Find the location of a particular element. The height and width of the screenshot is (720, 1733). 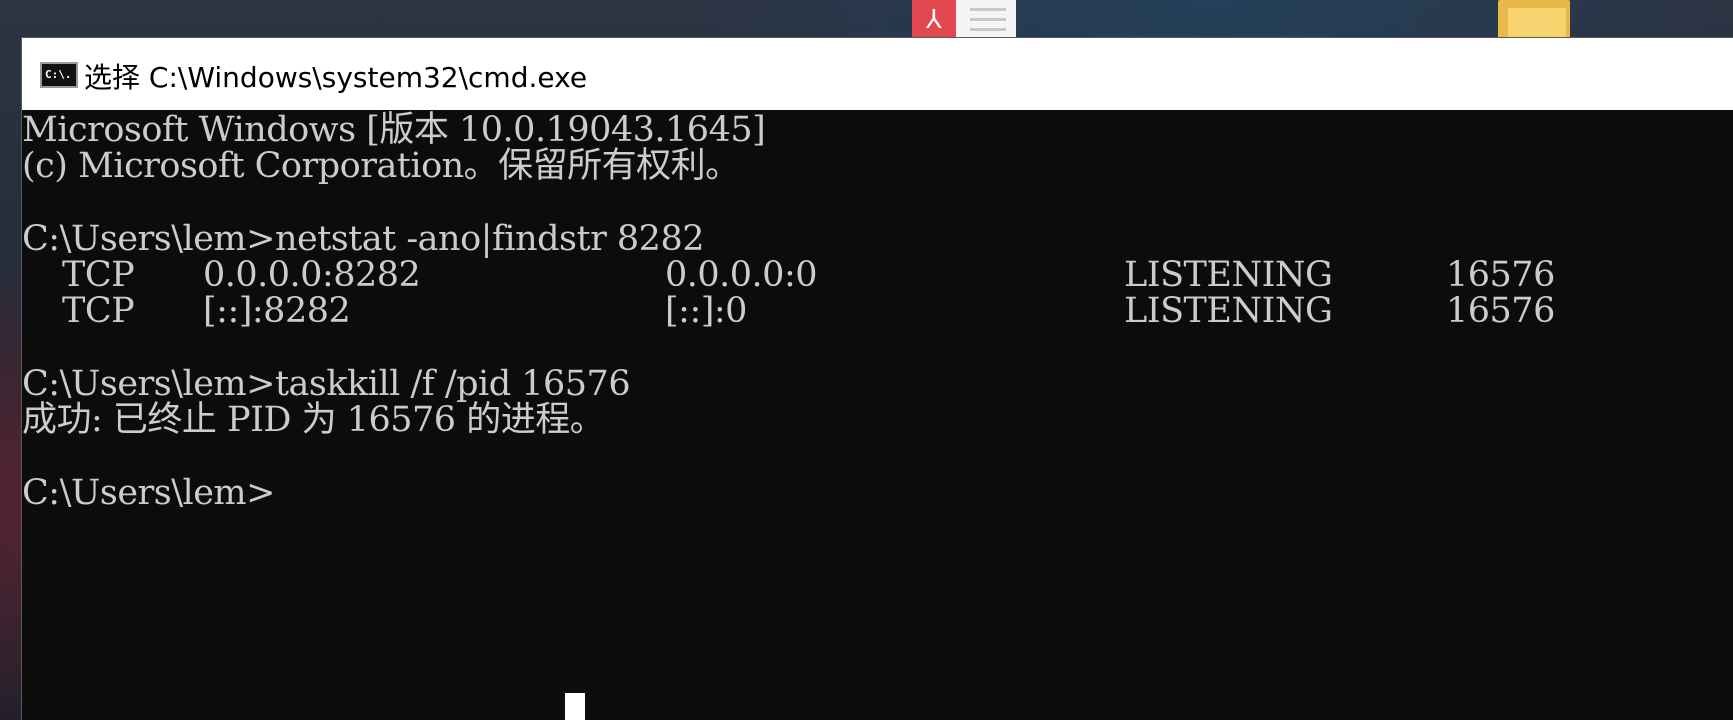

window-title: 选择 C:\Windows\system32\cmd.exe is located at coordinates (336, 77).